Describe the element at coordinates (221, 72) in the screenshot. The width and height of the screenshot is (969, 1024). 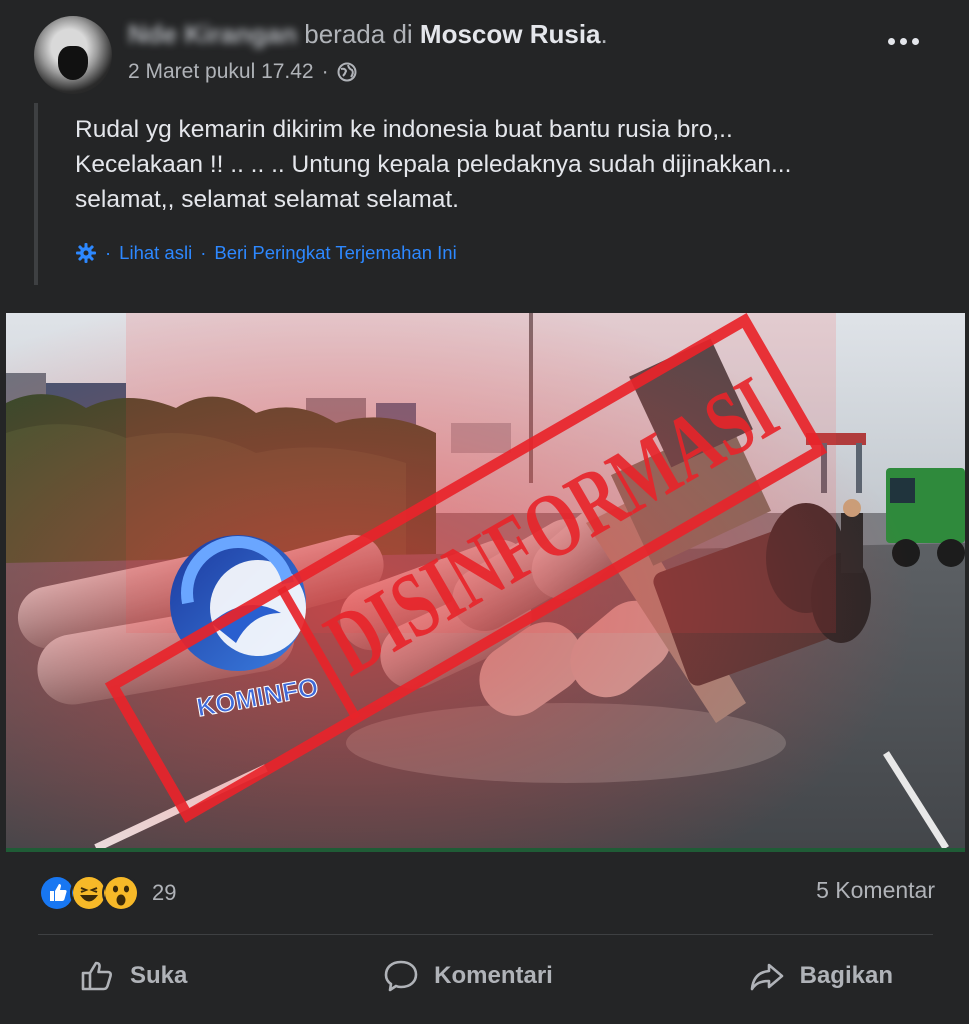
I see `timestamp: 2 Maret pukul 17.42` at that location.